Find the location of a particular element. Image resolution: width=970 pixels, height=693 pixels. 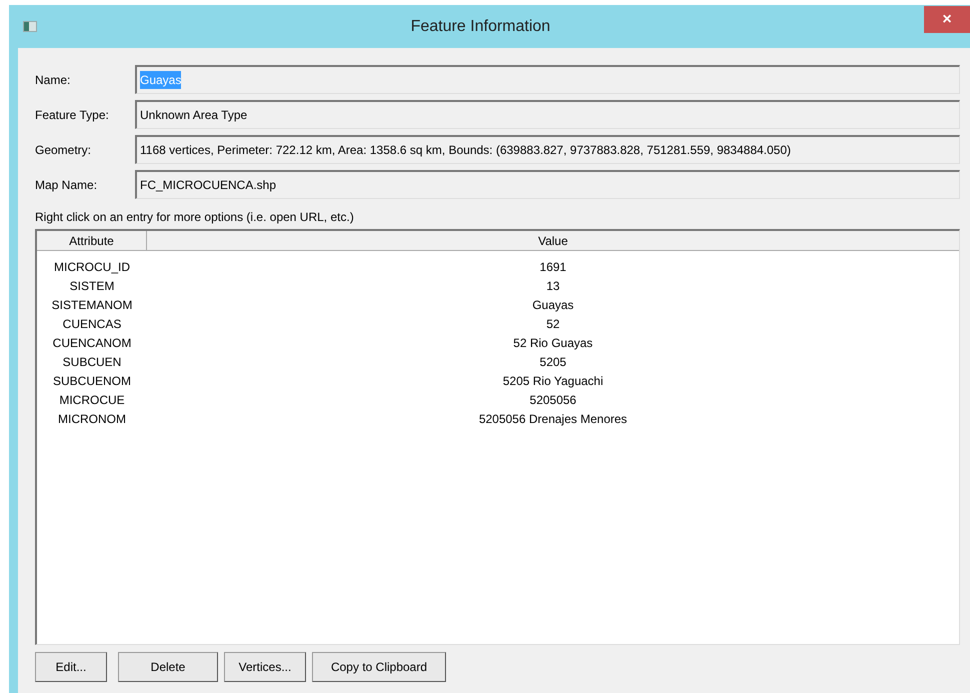

table-cell-text: SISTEMANOM is located at coordinates (92, 305).